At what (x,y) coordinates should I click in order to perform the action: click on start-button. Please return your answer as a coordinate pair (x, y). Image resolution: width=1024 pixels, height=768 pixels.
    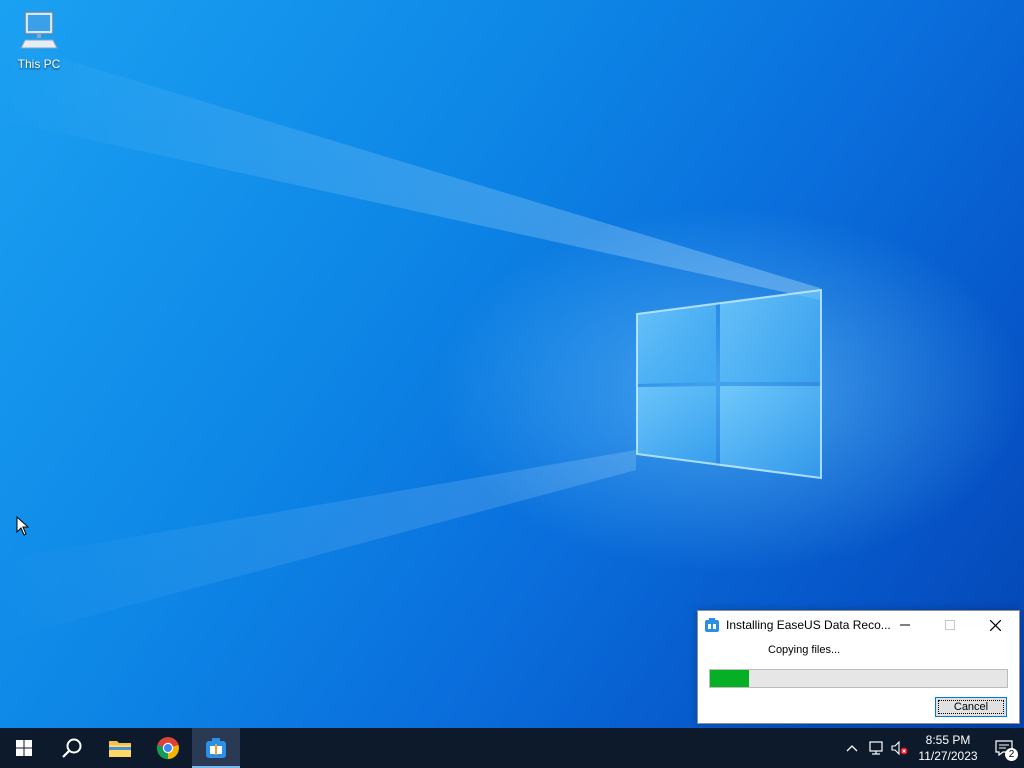
    Looking at the image, I should click on (24, 748).